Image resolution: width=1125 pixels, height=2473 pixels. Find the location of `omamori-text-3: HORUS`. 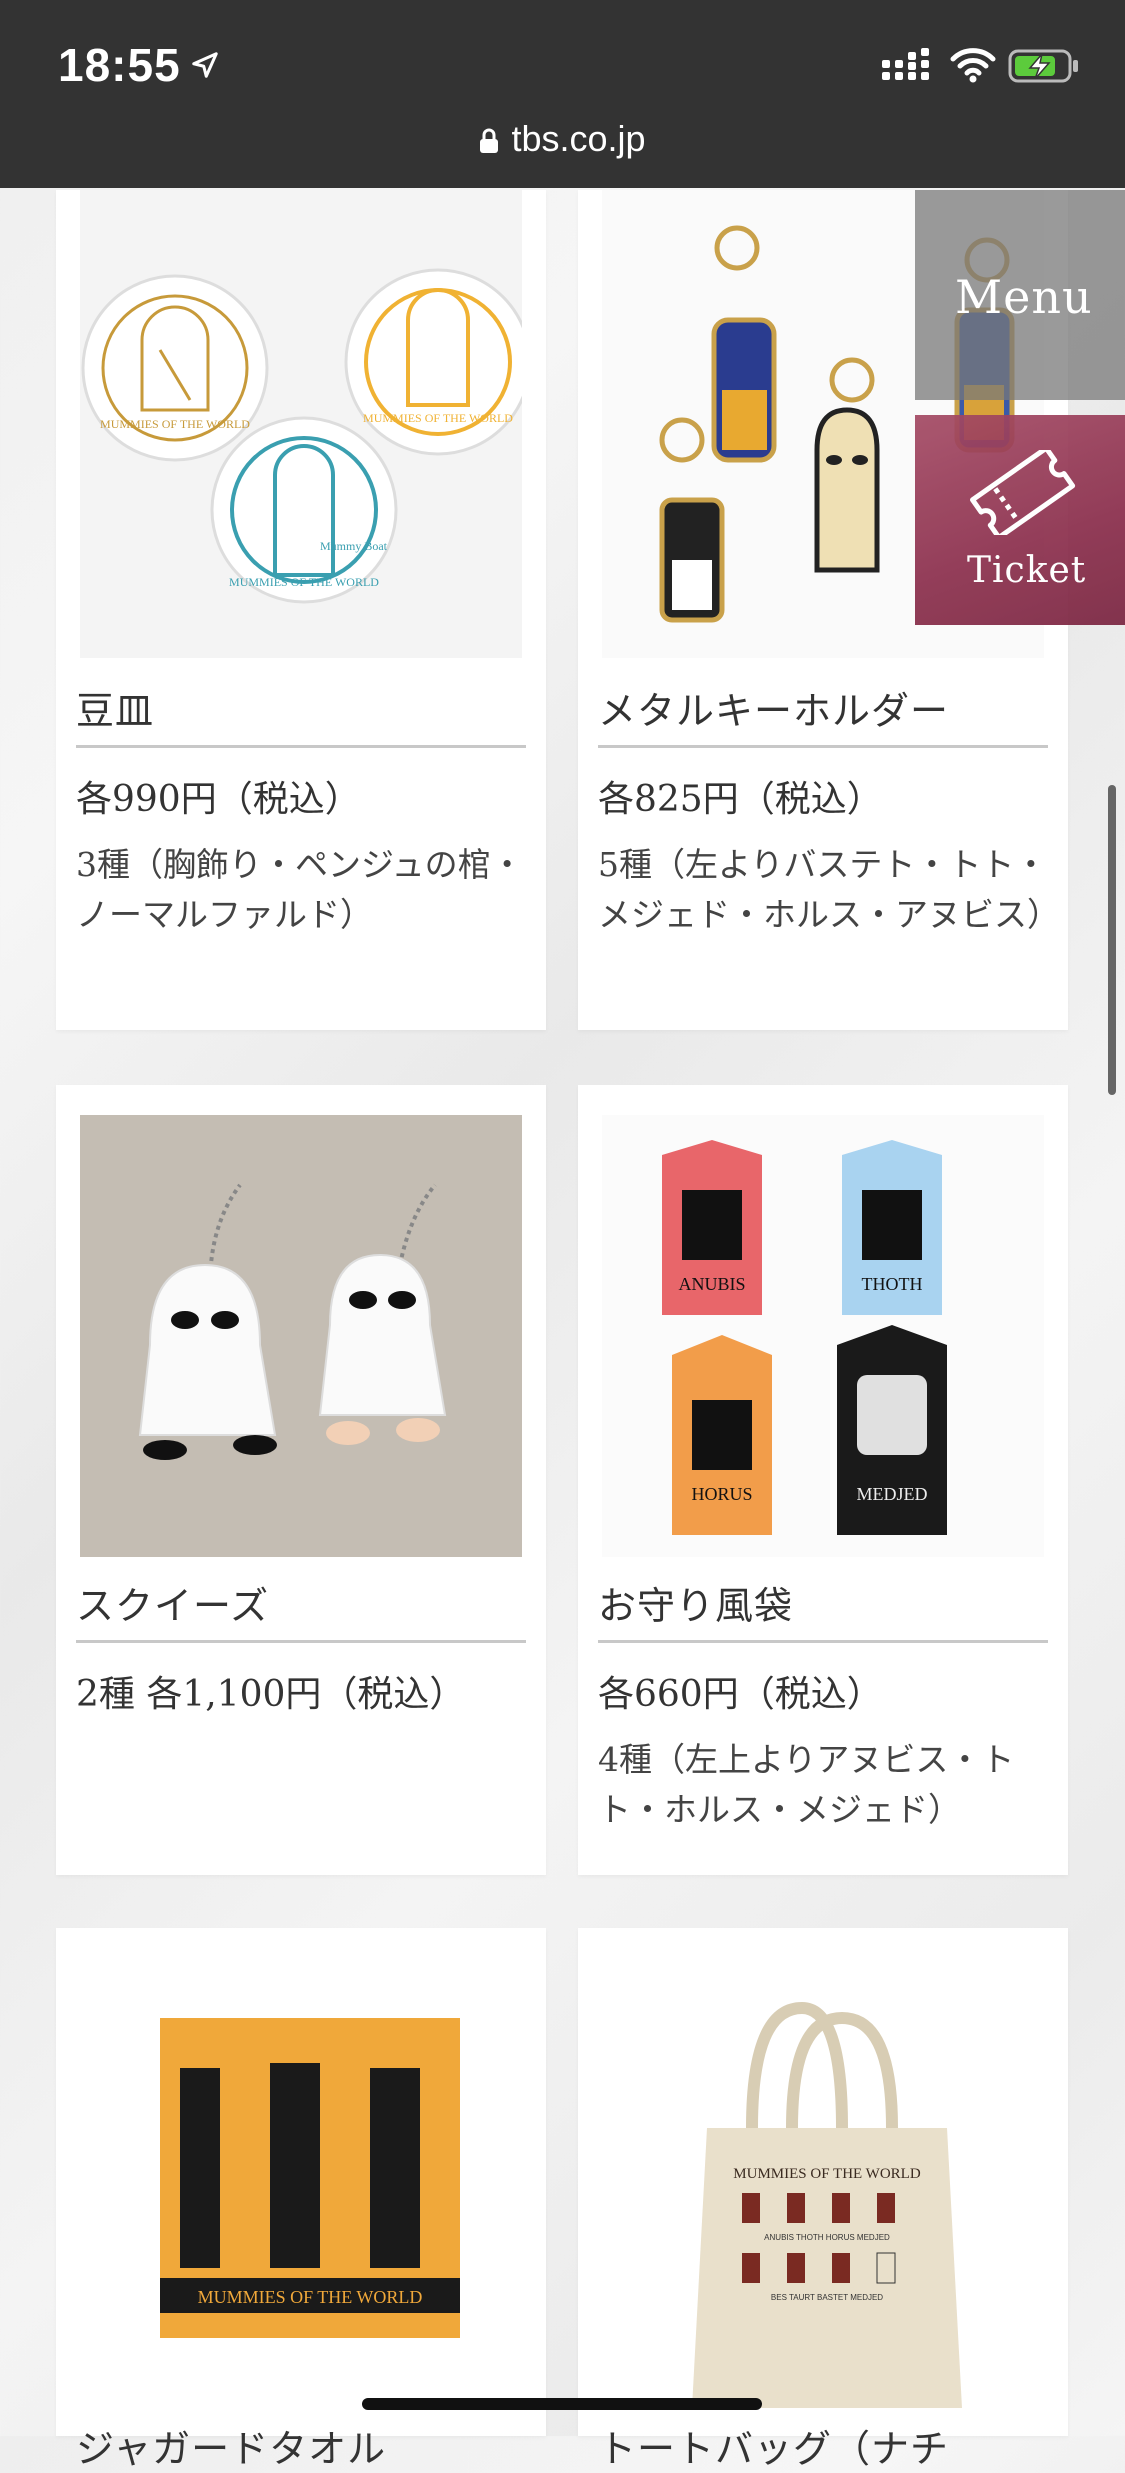

omamori-text-3: HORUS is located at coordinates (721, 1494).